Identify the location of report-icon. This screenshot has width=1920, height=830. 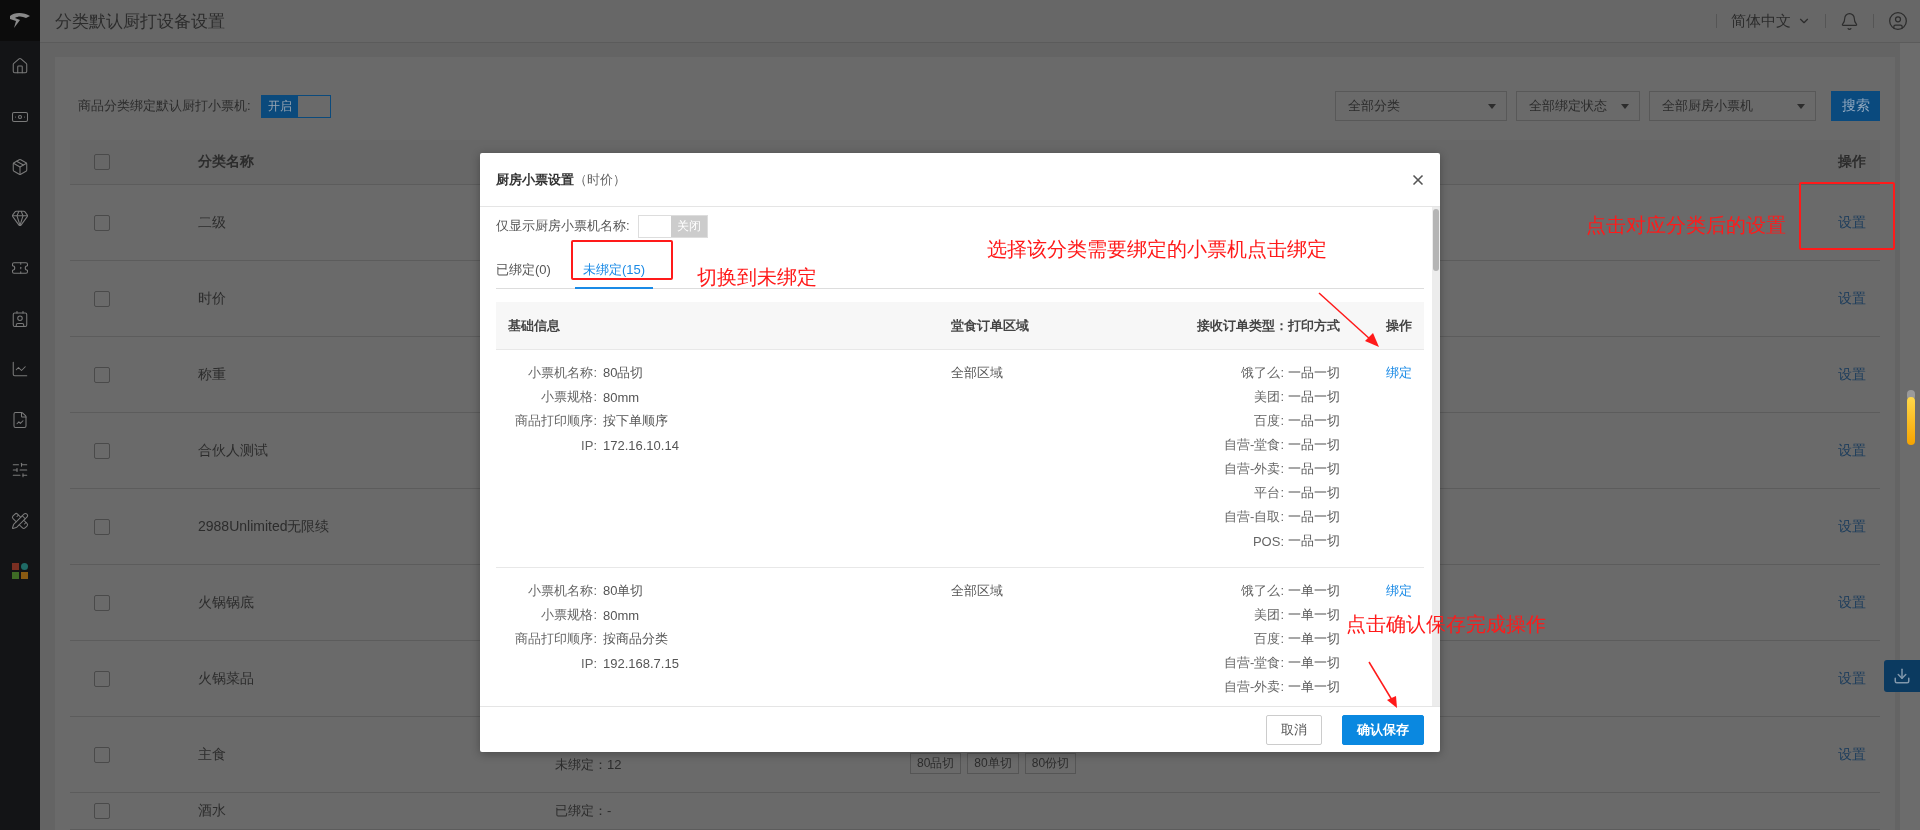
(20, 419).